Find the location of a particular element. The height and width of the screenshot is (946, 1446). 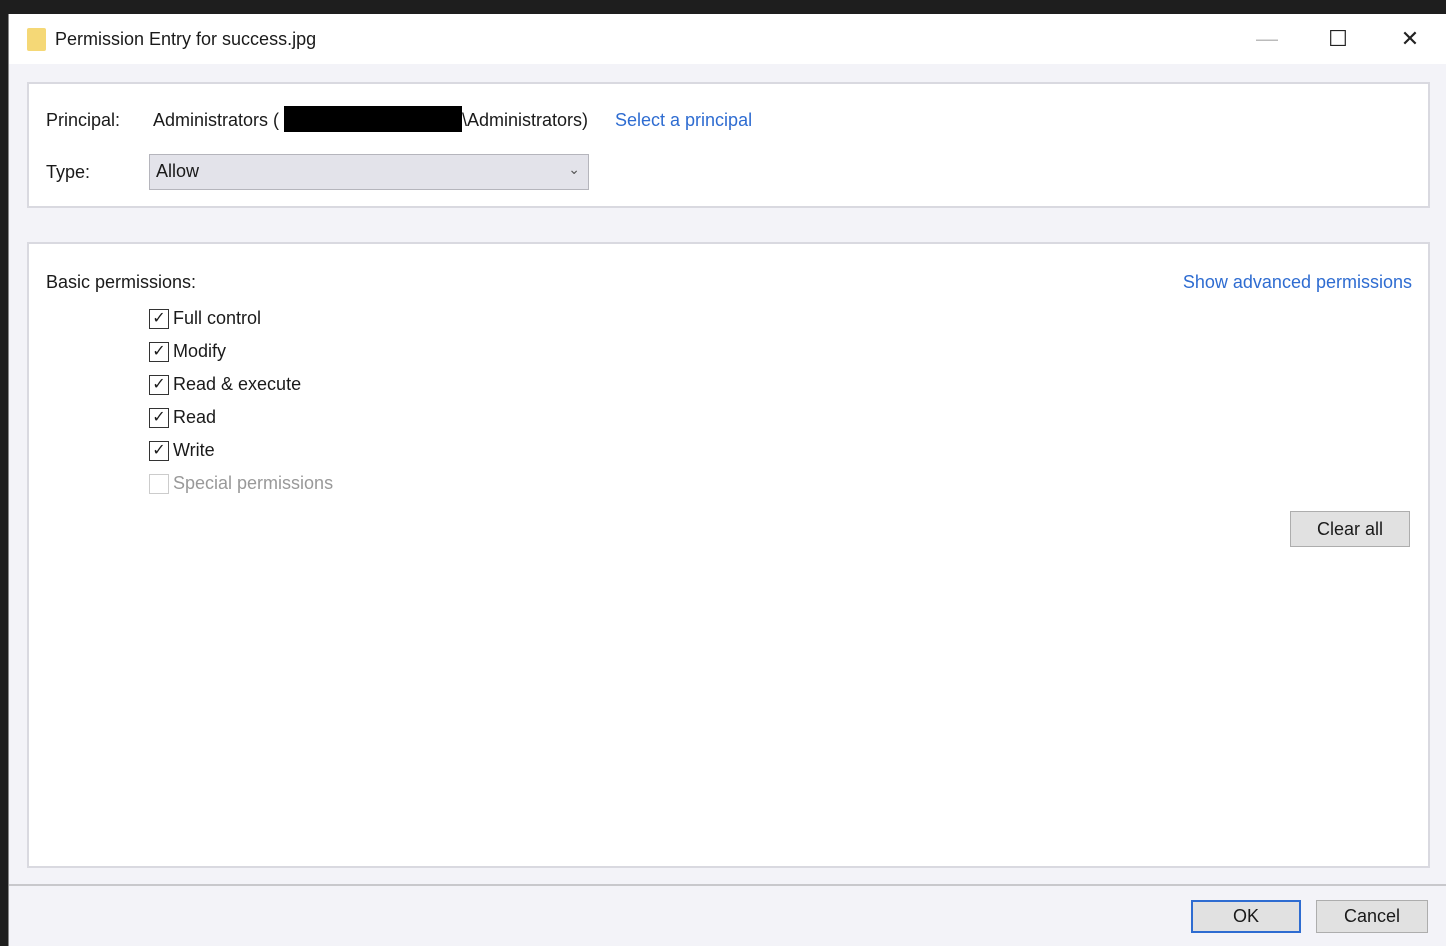

type-label: Type: is located at coordinates (68, 172).